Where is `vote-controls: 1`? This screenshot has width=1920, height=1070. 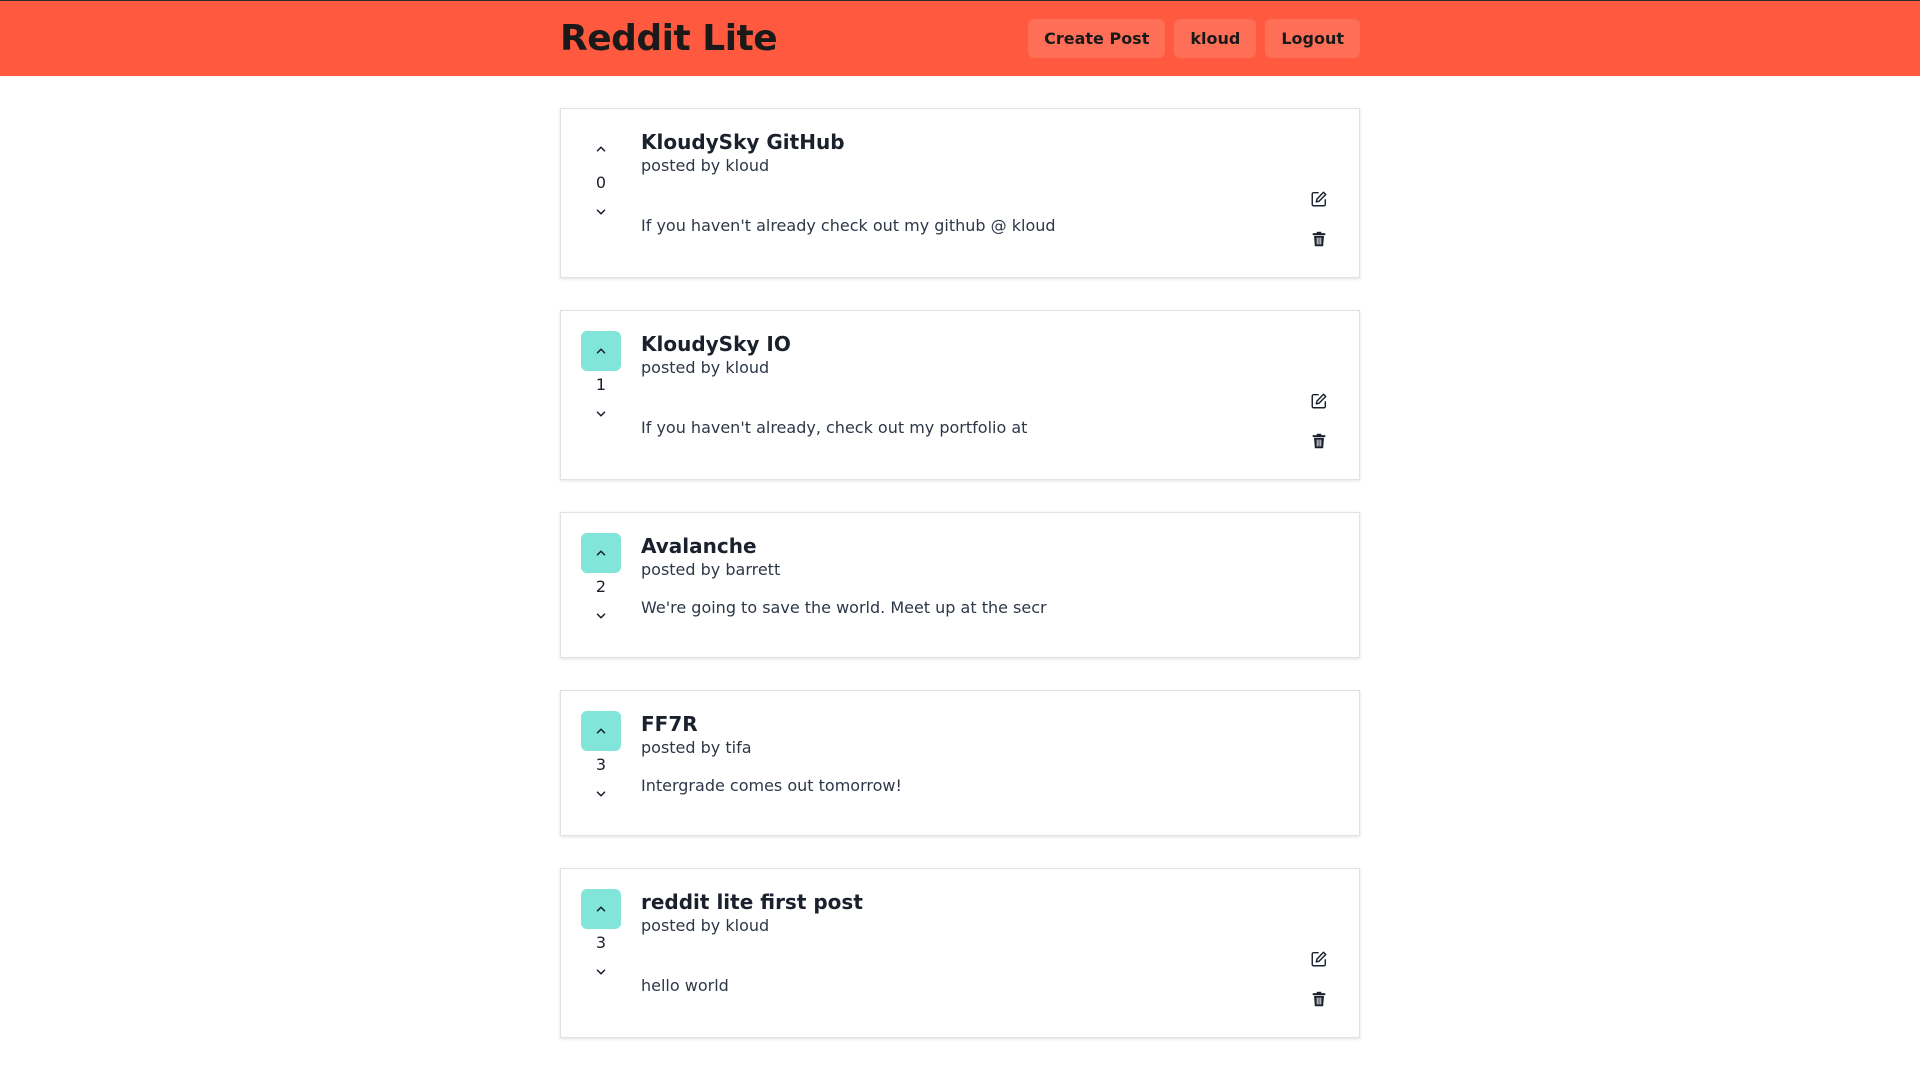 vote-controls: 1 is located at coordinates (601, 380).